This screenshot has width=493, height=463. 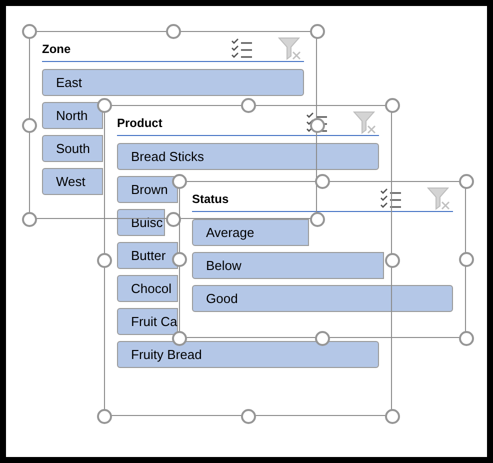 I want to click on slicer-item: North, so click(x=72, y=115).